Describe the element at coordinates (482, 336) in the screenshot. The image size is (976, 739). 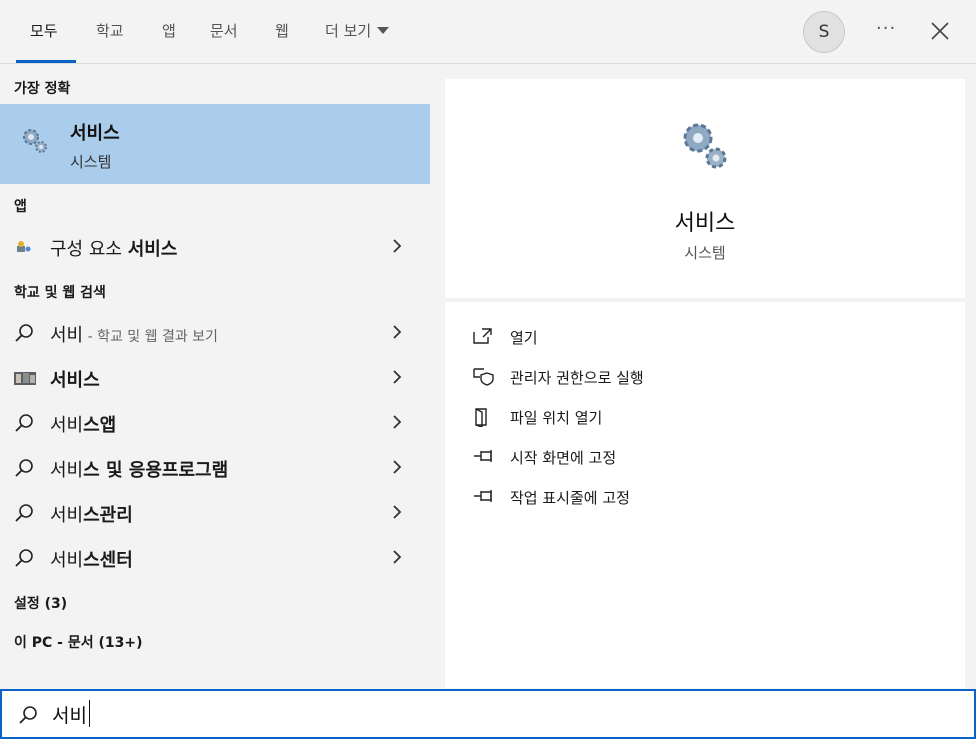
I see `open-icon` at that location.